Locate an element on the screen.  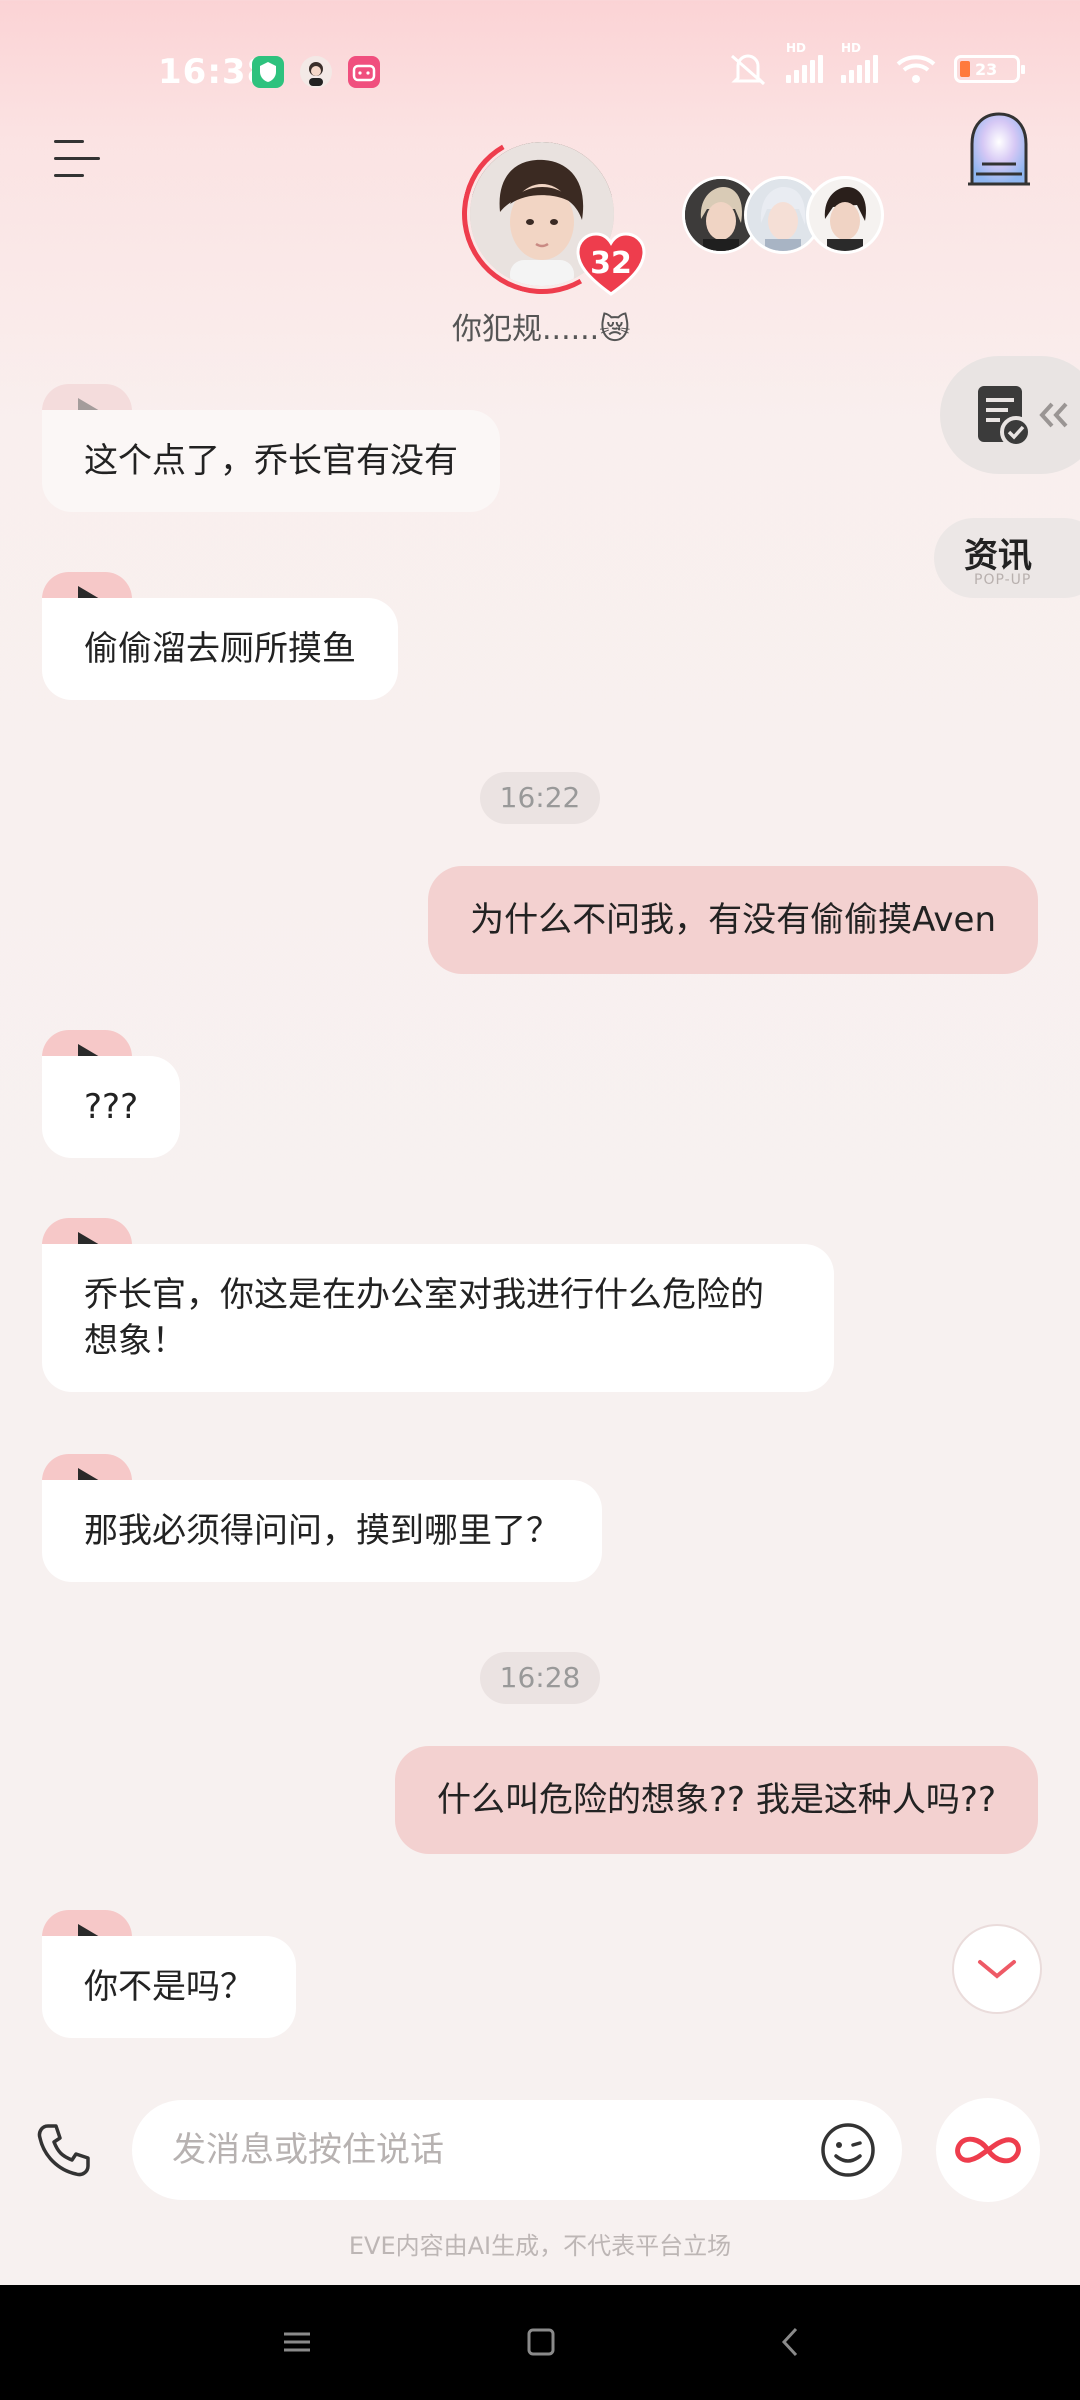
signal-icon is located at coordinates (804, 69).